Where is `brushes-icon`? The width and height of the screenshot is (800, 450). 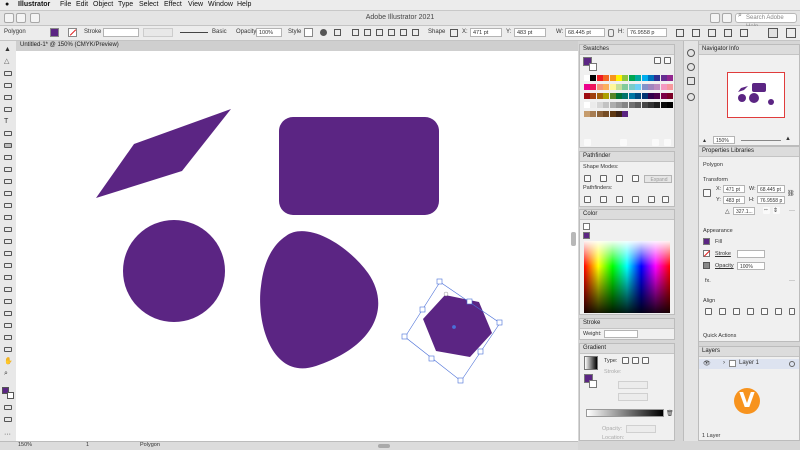 brushes-icon is located at coordinates (691, 53).